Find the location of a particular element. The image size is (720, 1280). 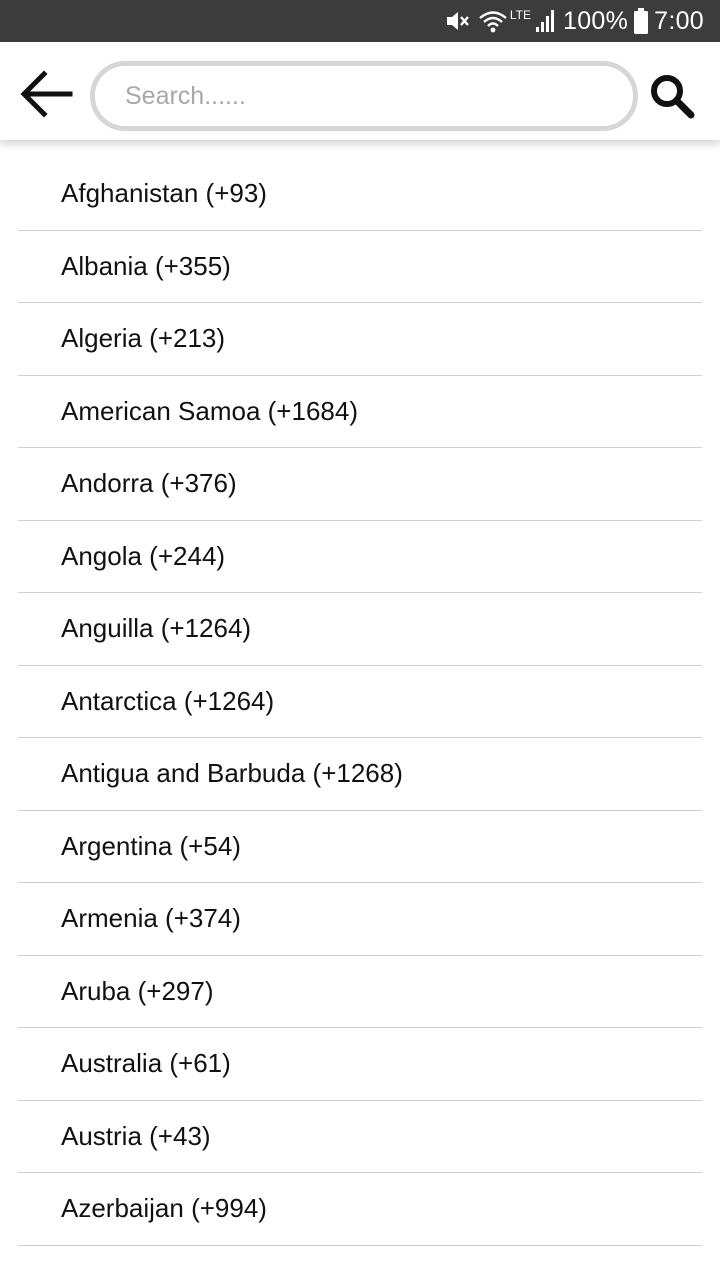

clock: 7:00 is located at coordinates (679, 20).